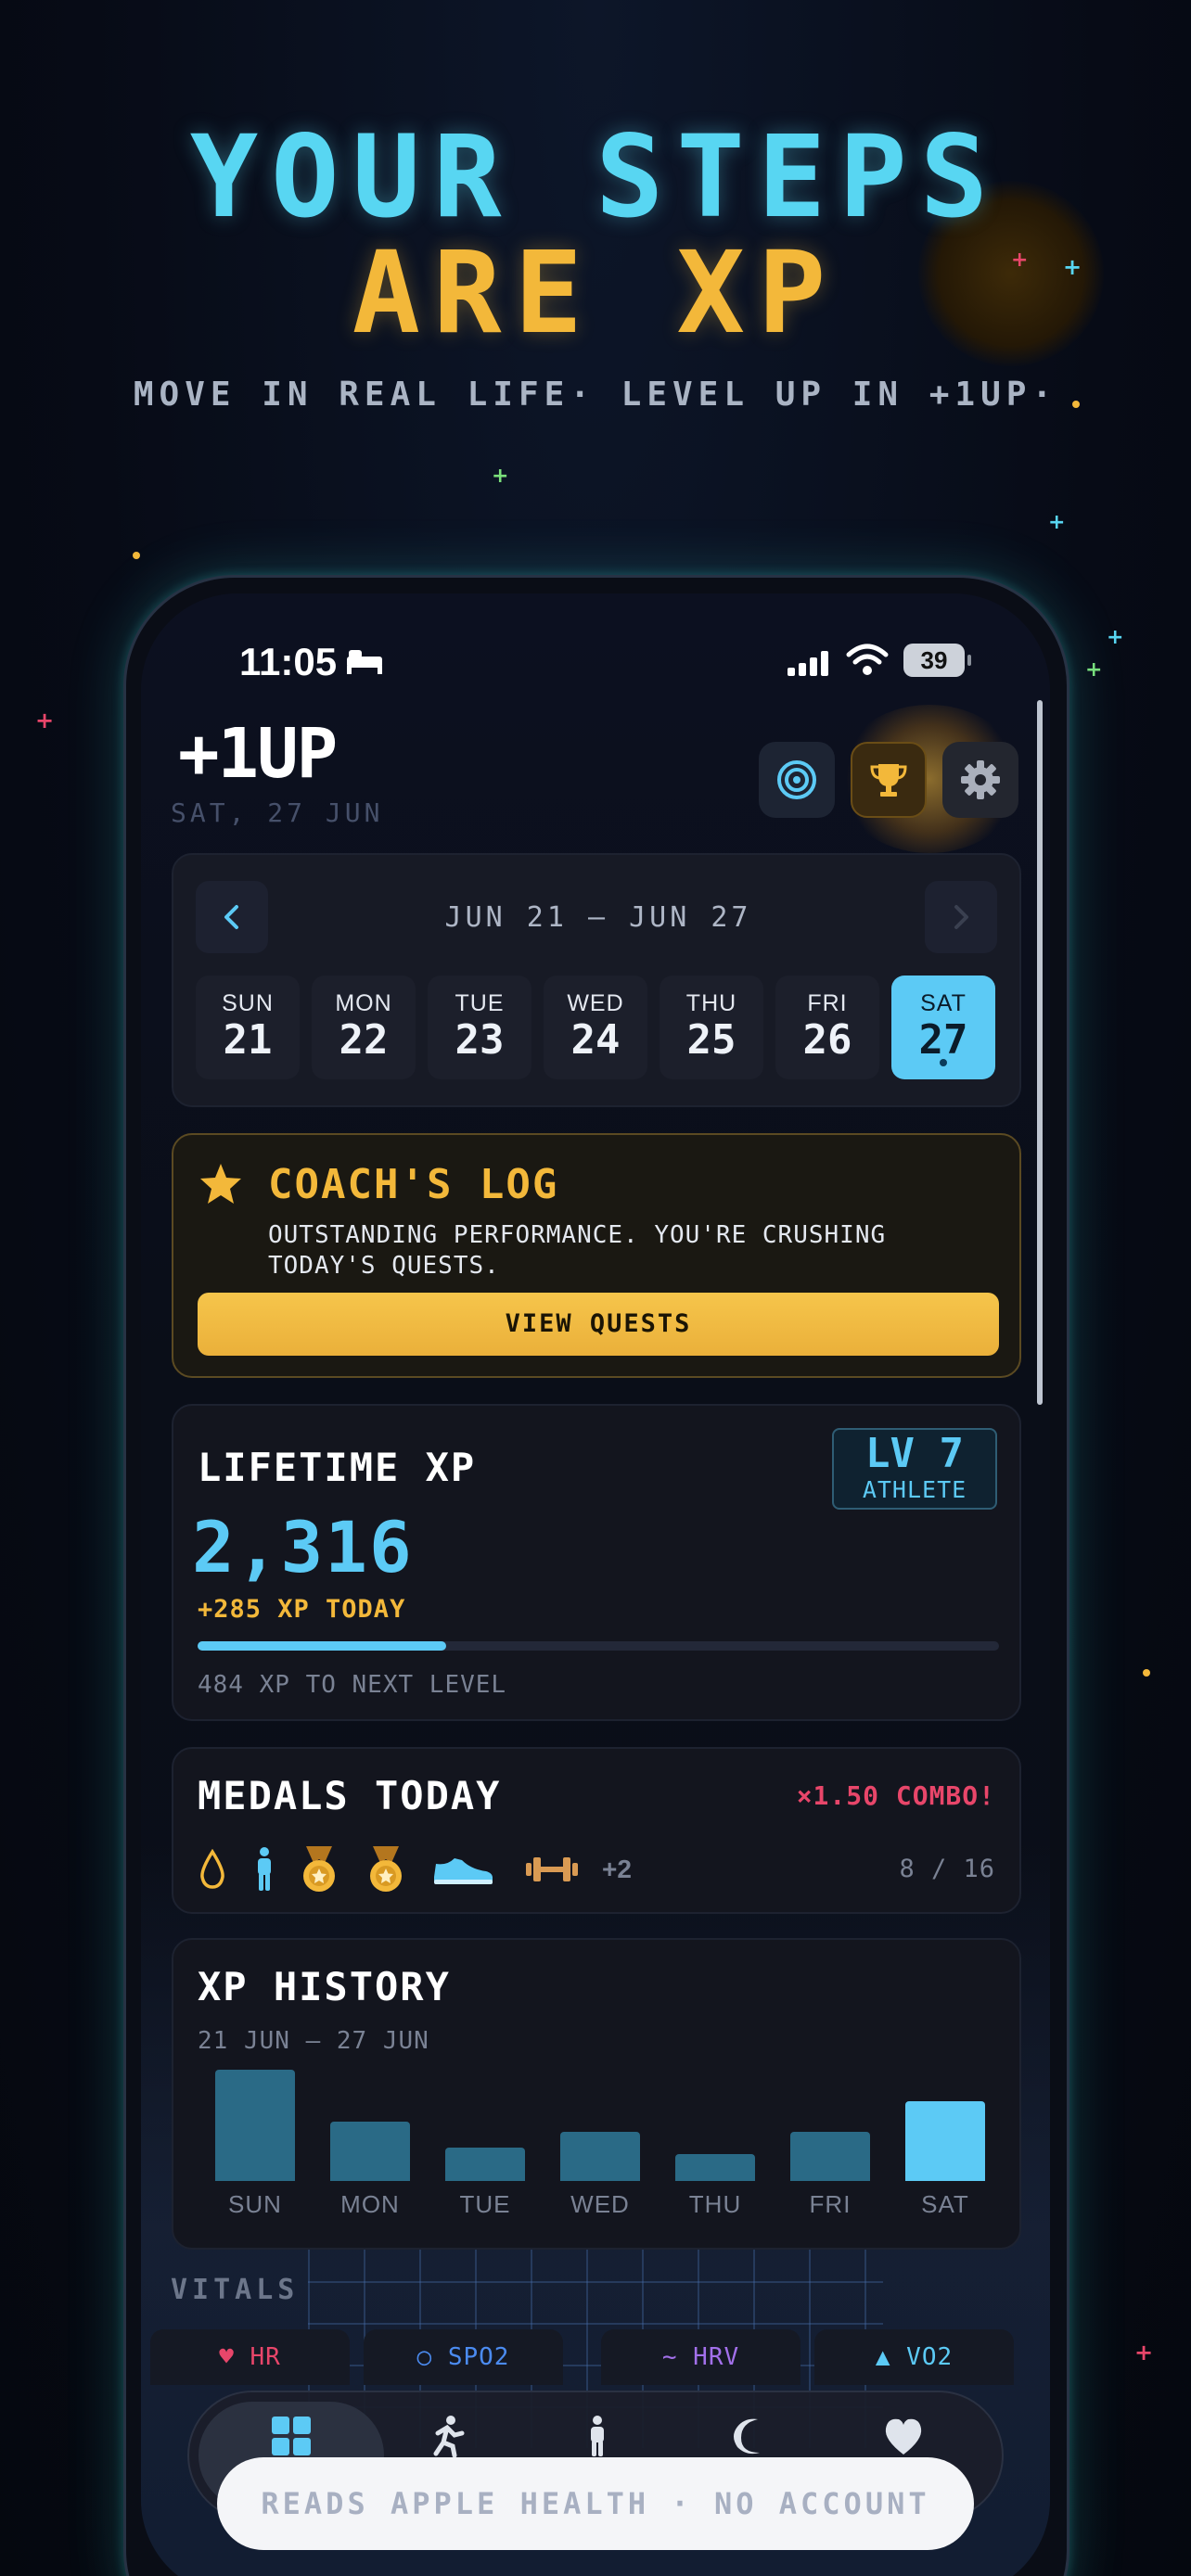  I want to click on level-badge: LV 7 ATHLETE, so click(914, 1469).